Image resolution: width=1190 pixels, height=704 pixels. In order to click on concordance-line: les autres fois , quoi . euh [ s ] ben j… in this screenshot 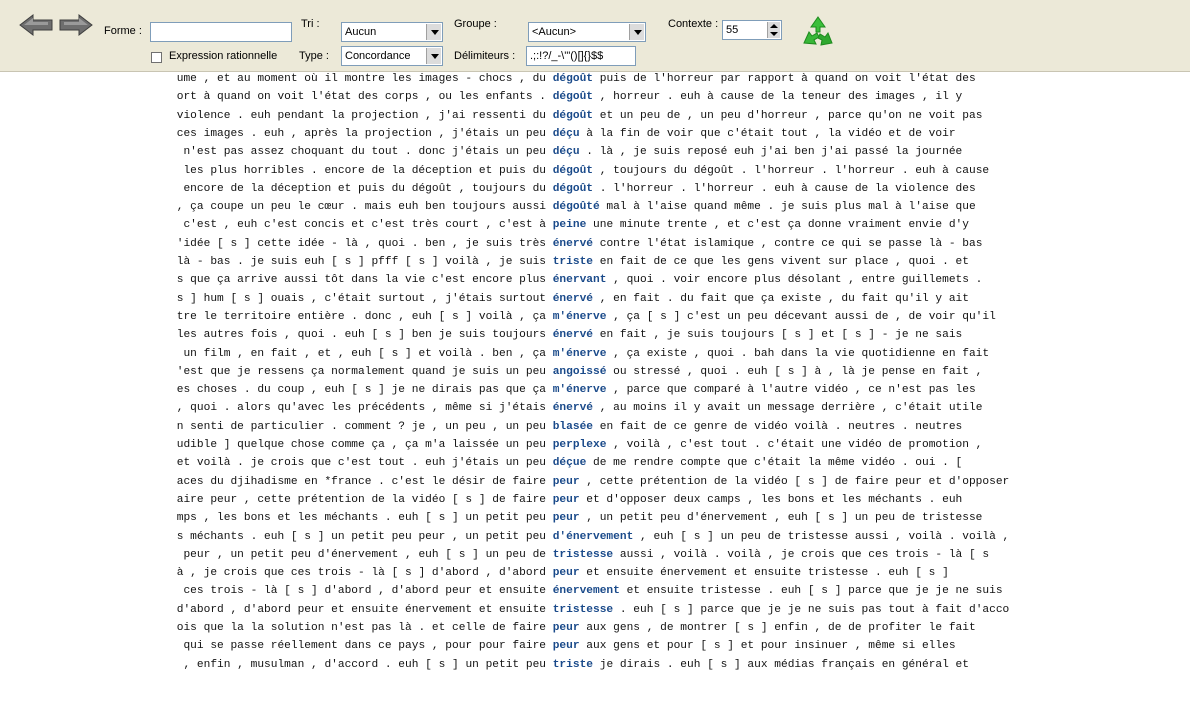, I will do `click(570, 335)`.